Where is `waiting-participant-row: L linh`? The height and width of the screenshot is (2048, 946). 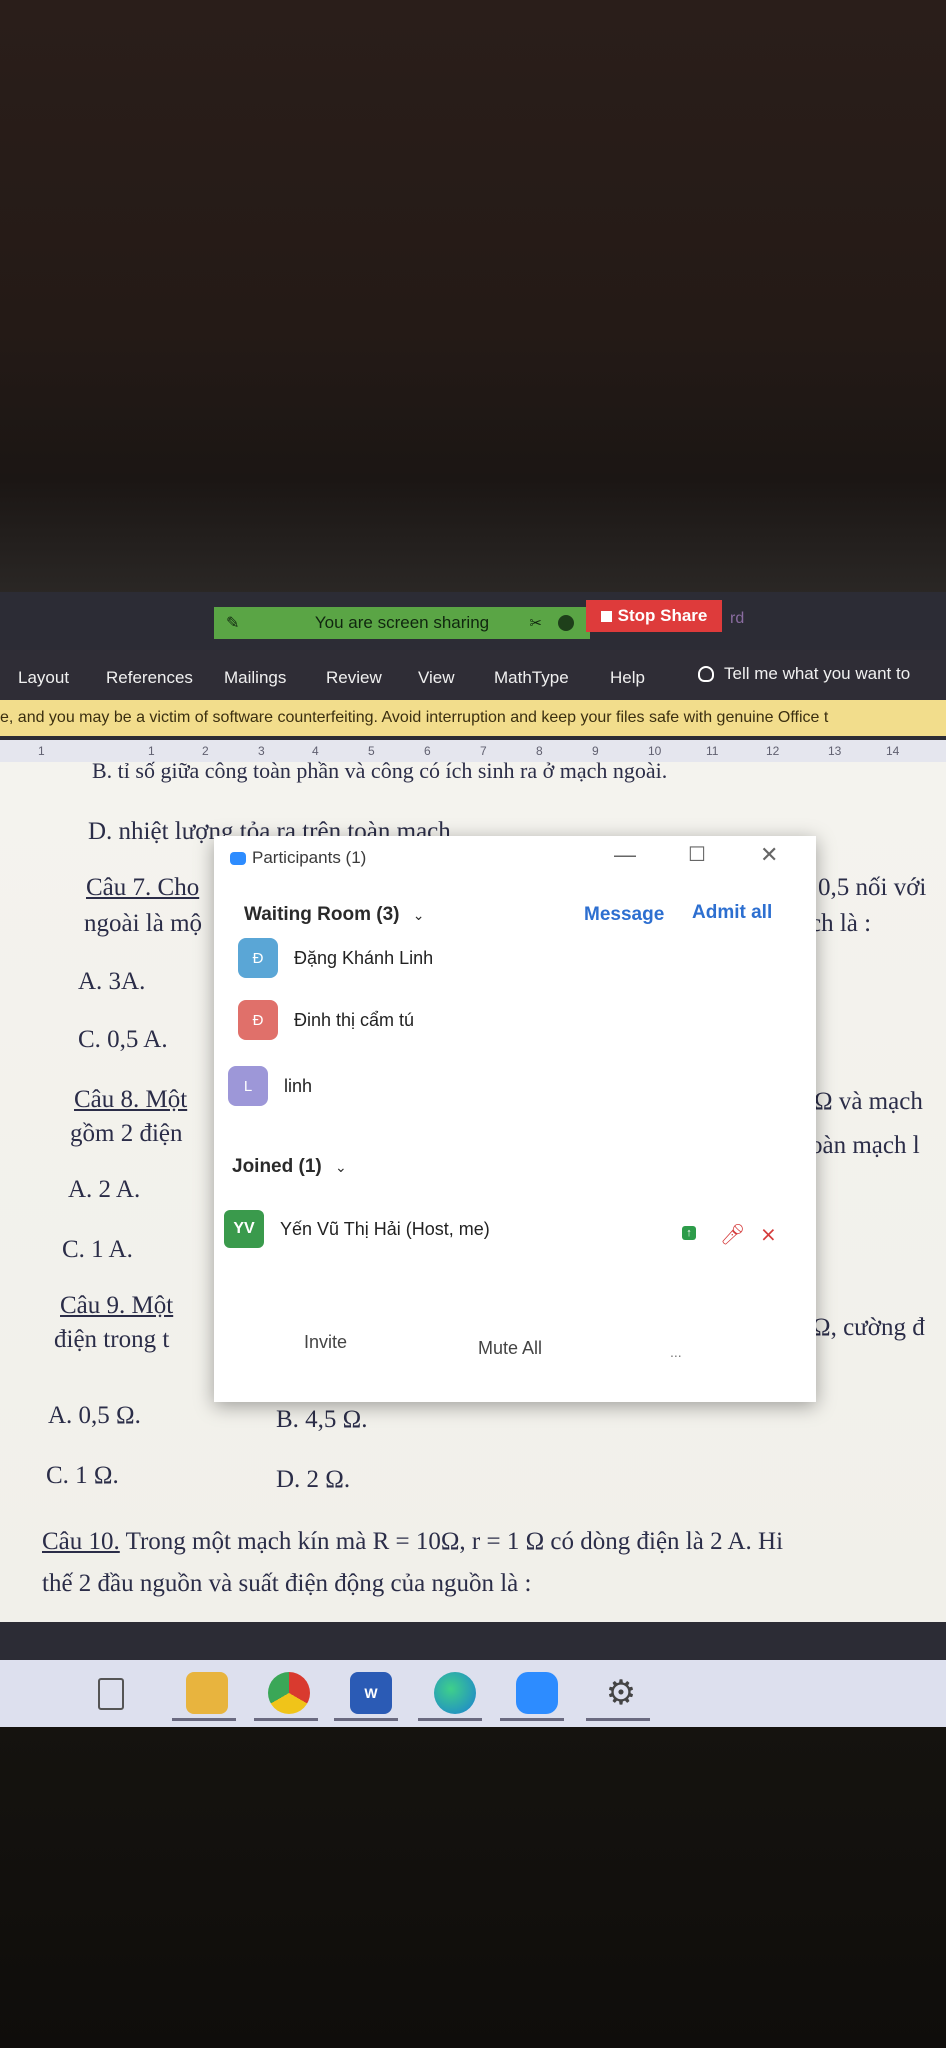
waiting-participant-row: L linh is located at coordinates (270, 1086).